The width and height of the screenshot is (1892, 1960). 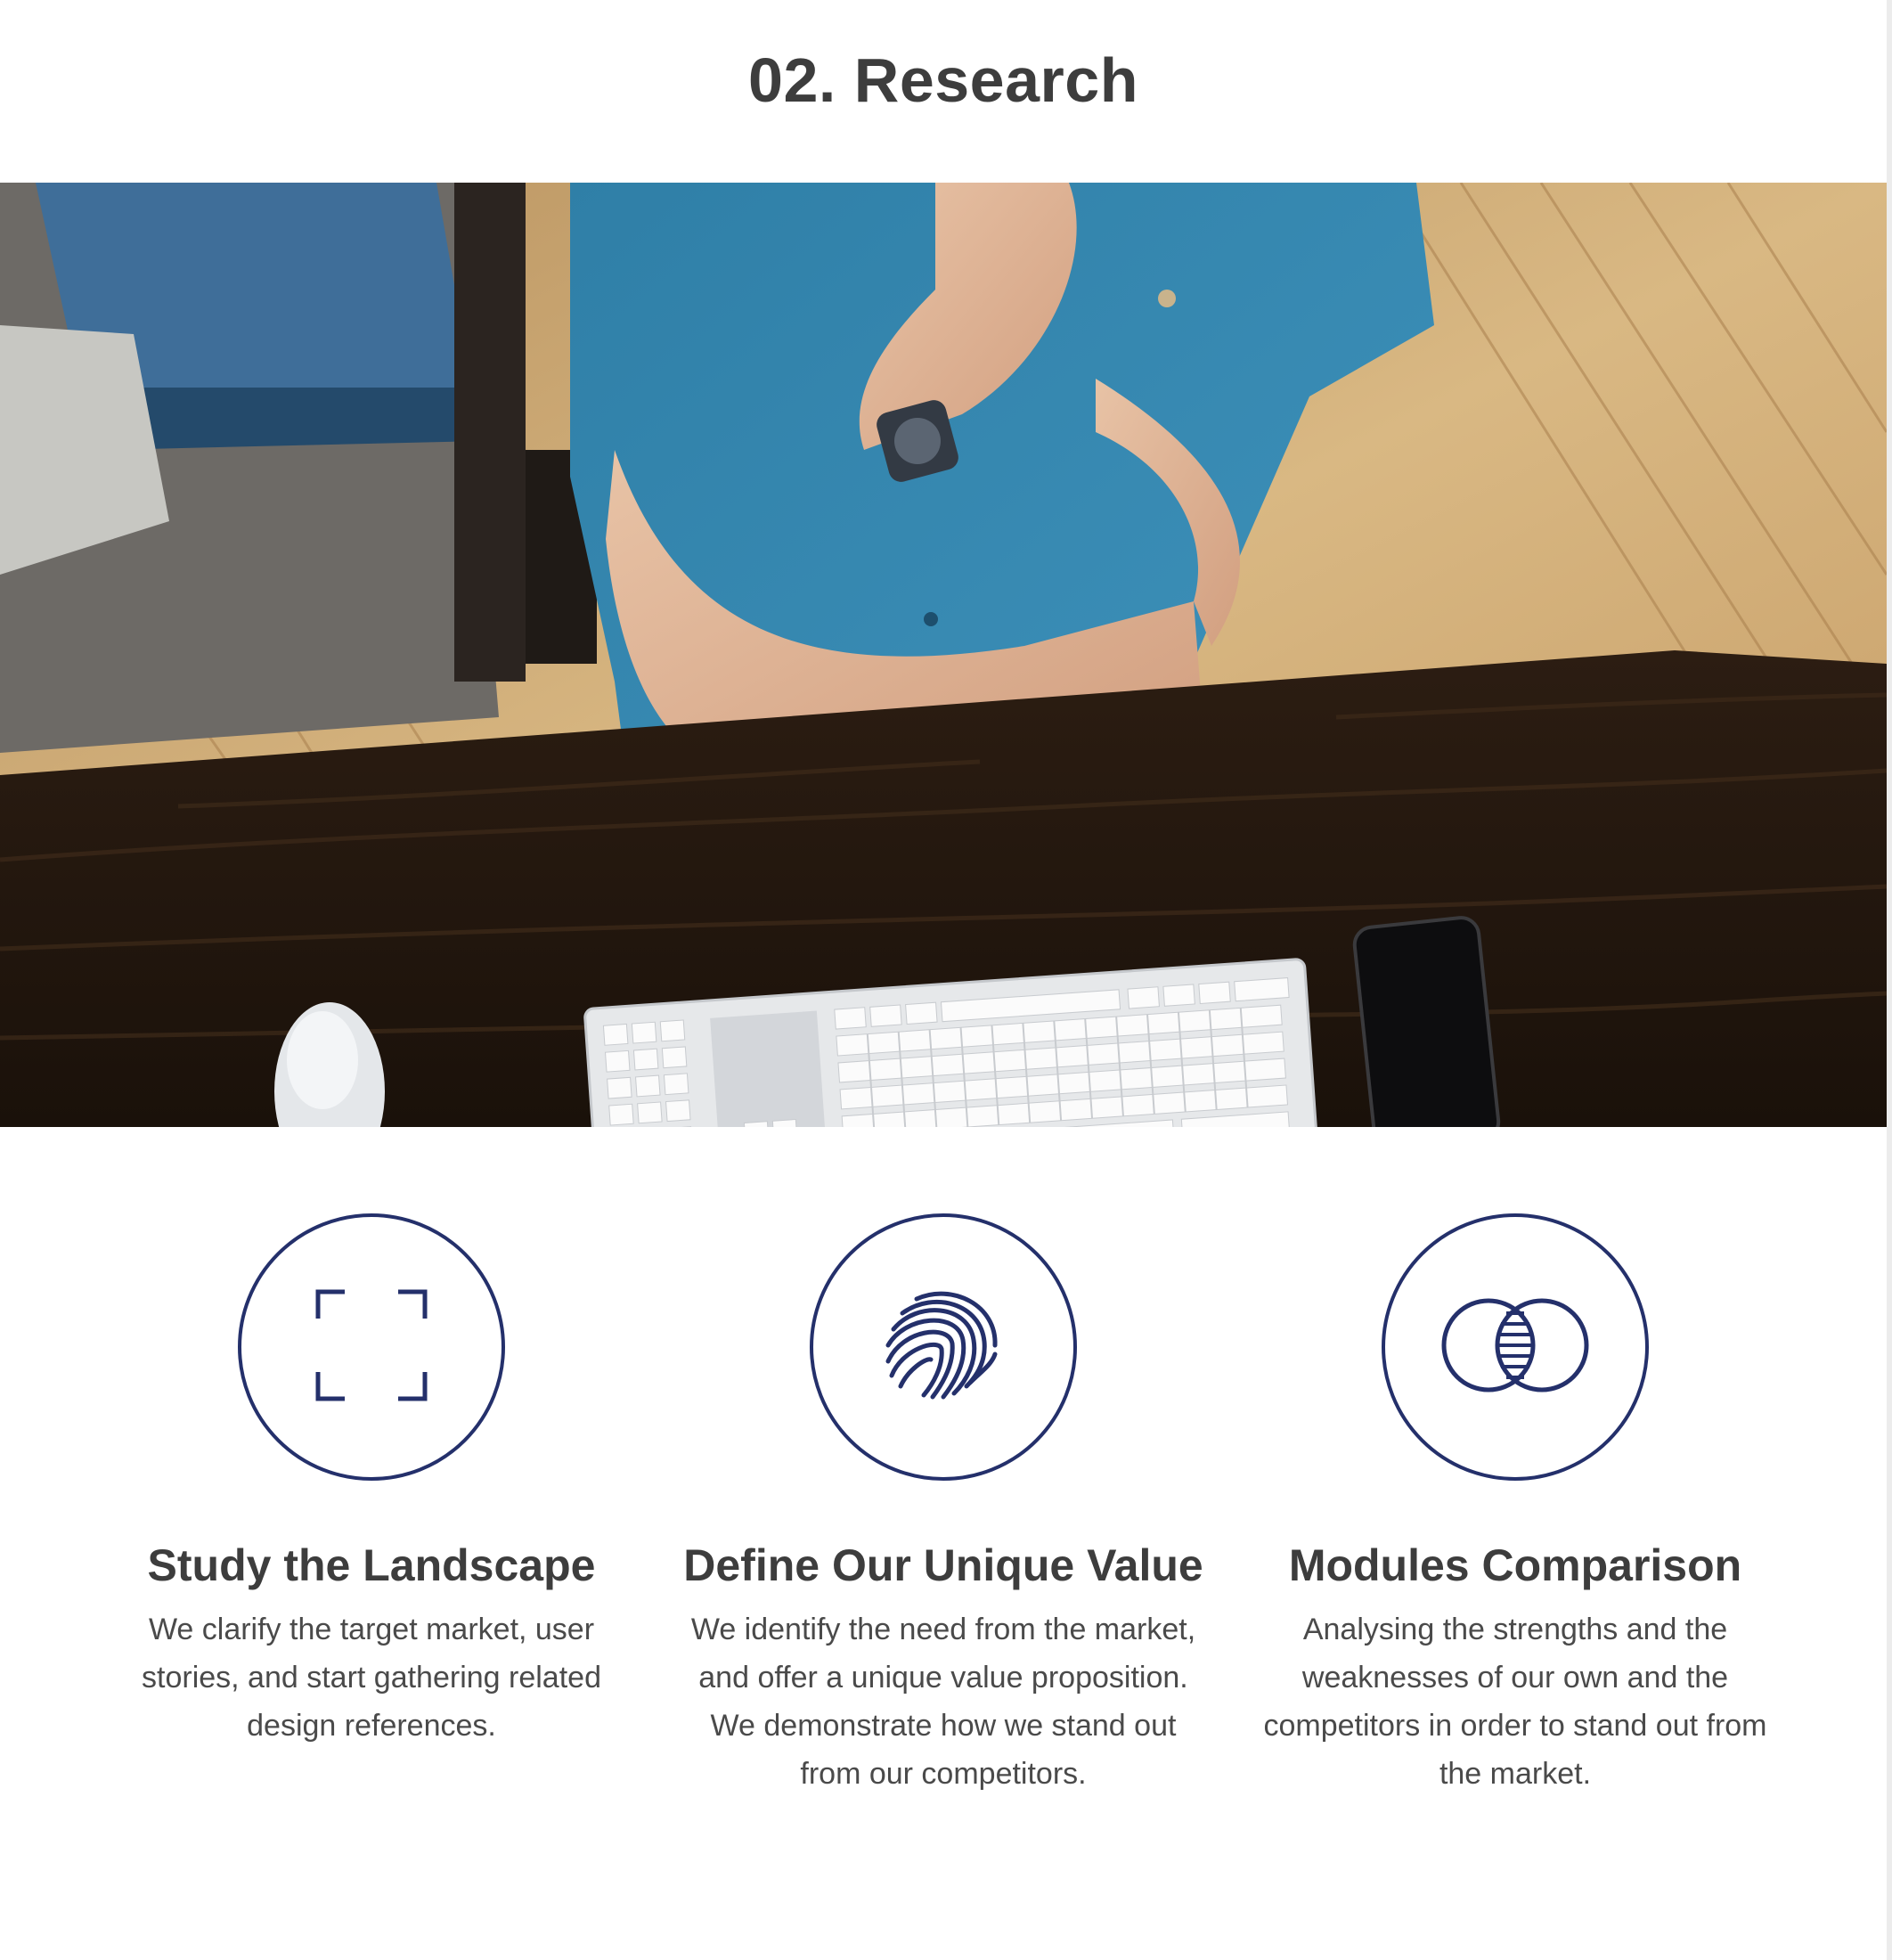 I want to click on venn-diagram-icon, so click(x=1515, y=1347).